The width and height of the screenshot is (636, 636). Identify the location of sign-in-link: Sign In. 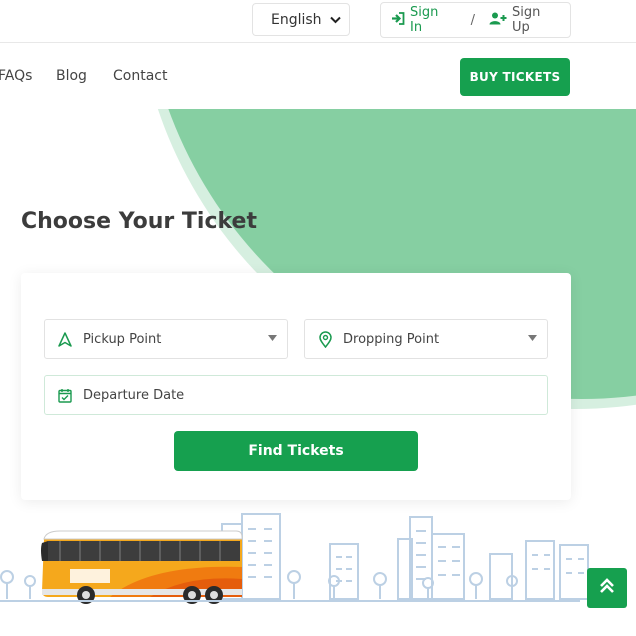
(422, 20).